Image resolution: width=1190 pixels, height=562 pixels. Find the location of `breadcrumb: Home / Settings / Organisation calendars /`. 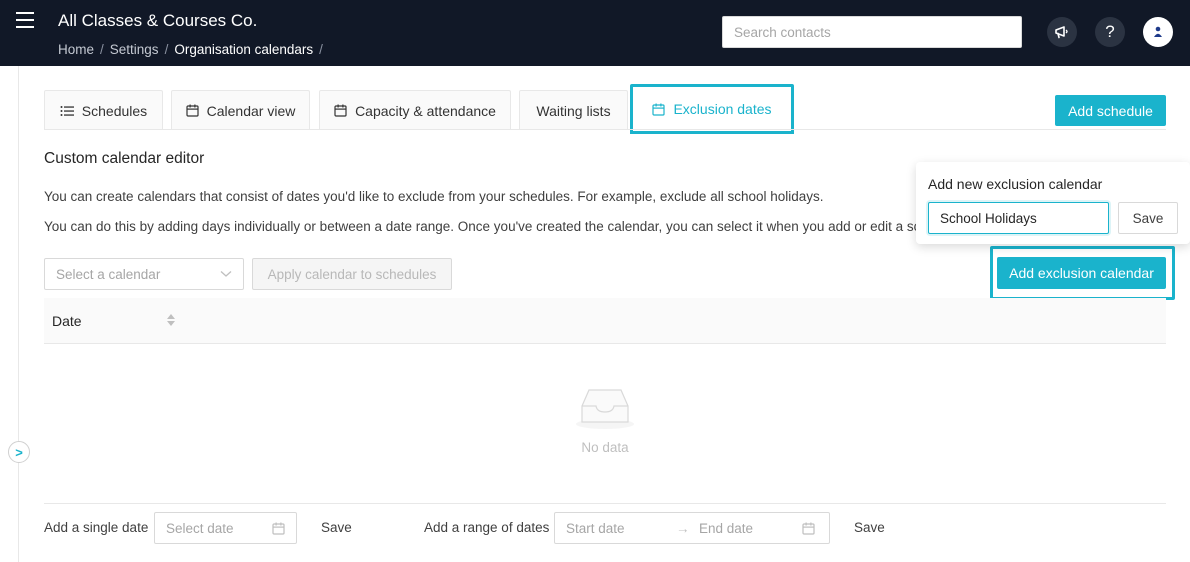

breadcrumb: Home / Settings / Organisation calendars / is located at coordinates (193, 49).